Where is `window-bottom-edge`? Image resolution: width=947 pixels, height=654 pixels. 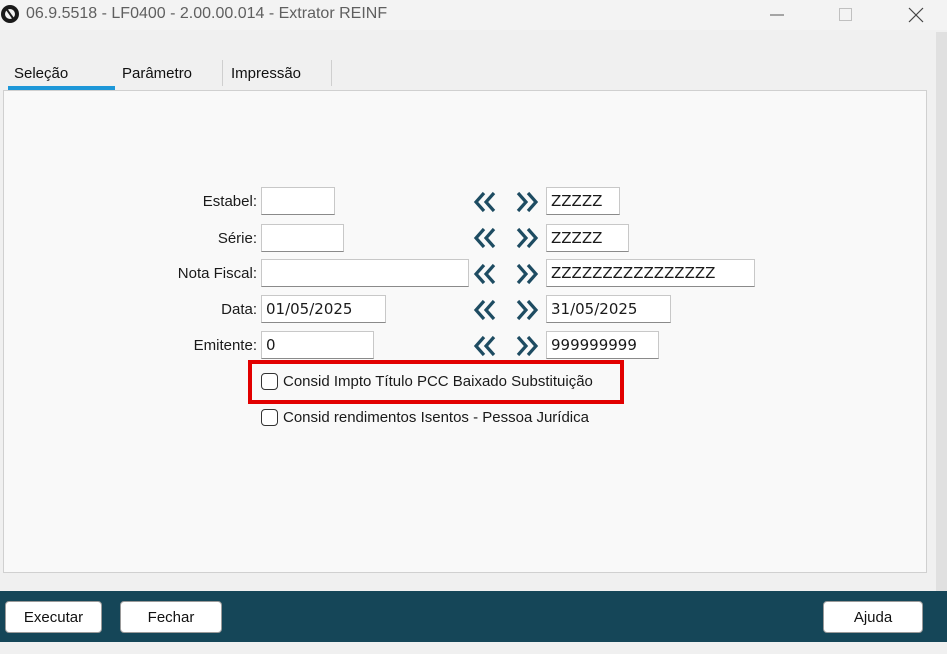 window-bottom-edge is located at coordinates (473, 648).